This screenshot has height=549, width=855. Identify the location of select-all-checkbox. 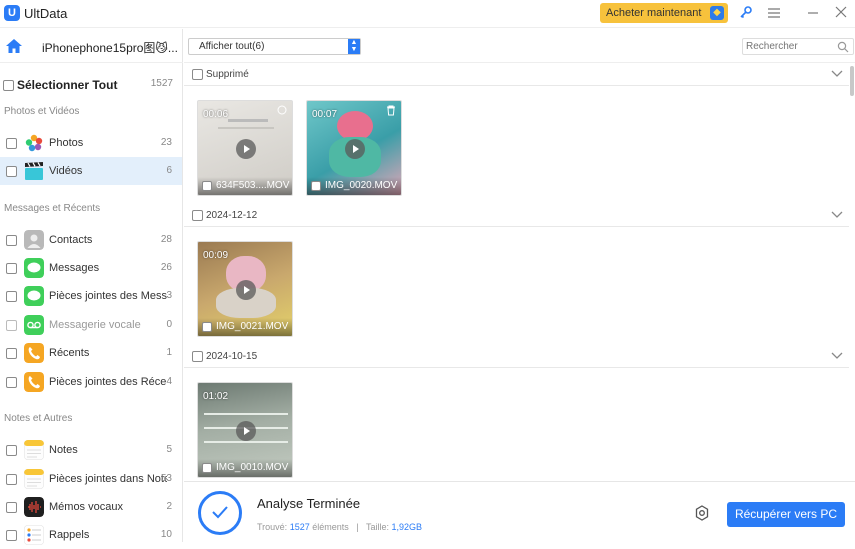
(8, 85).